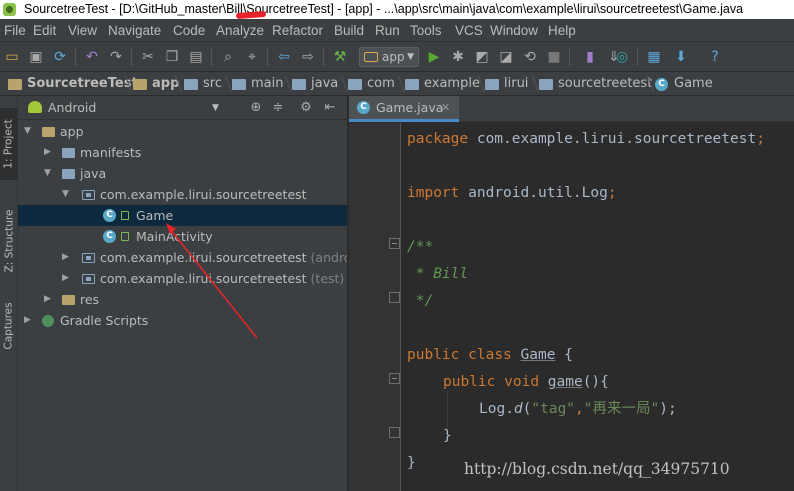  What do you see at coordinates (684, 84) in the screenshot?
I see `breadcrumb-item-game: C Game` at bounding box center [684, 84].